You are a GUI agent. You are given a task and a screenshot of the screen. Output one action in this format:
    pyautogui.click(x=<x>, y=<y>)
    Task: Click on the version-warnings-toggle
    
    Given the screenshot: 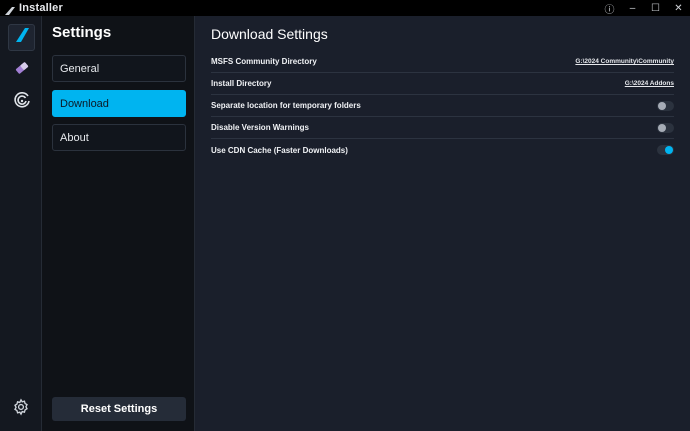 What is the action you would take?
    pyautogui.click(x=665, y=127)
    